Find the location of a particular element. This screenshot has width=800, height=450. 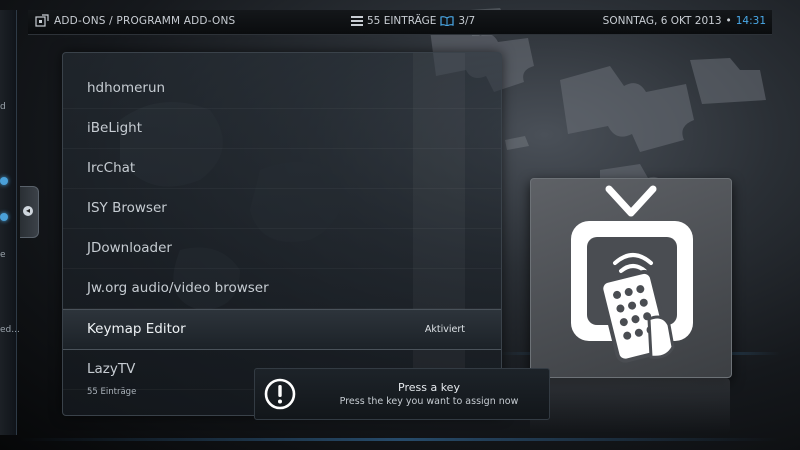

date-label: SONNTAG, 6 OKT 2013 is located at coordinates (662, 21).